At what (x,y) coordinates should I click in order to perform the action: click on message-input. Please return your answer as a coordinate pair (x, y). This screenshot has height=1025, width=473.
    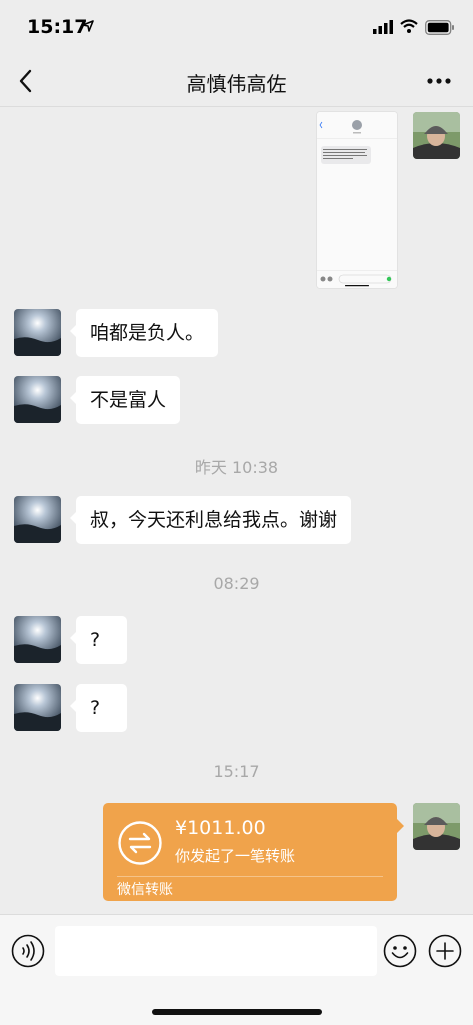
    Looking at the image, I should click on (216, 951).